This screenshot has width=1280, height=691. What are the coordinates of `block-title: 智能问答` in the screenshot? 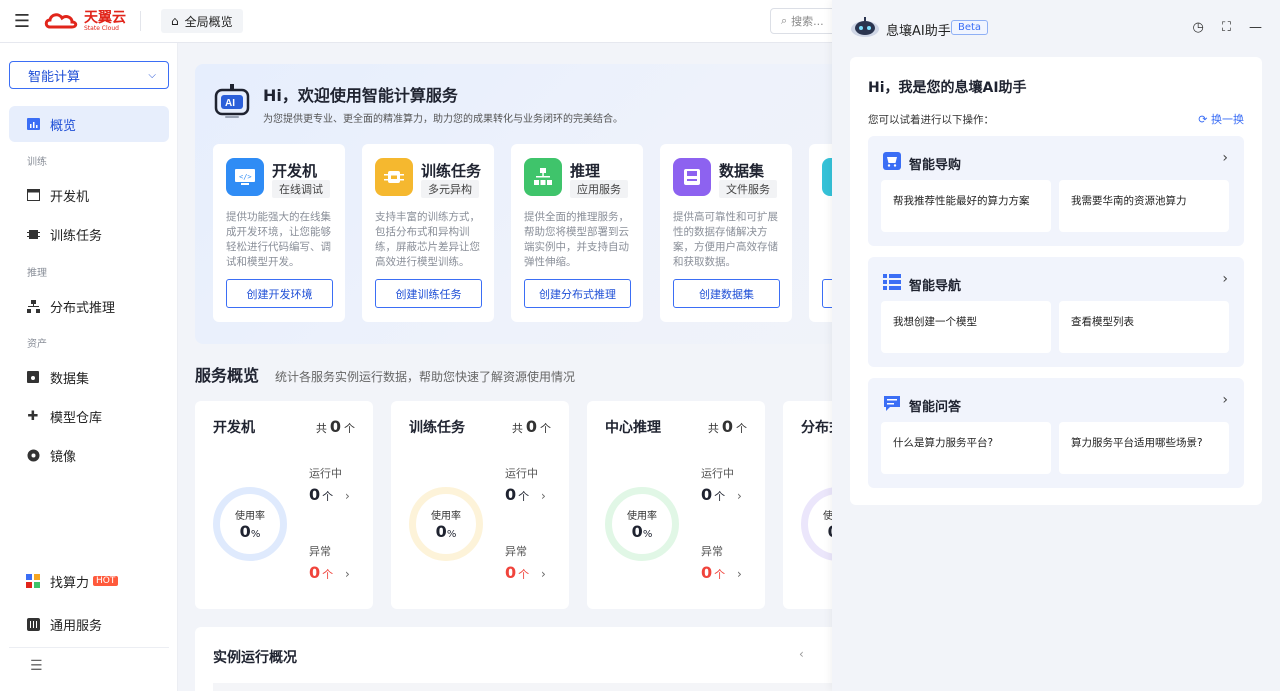 It's located at (935, 407).